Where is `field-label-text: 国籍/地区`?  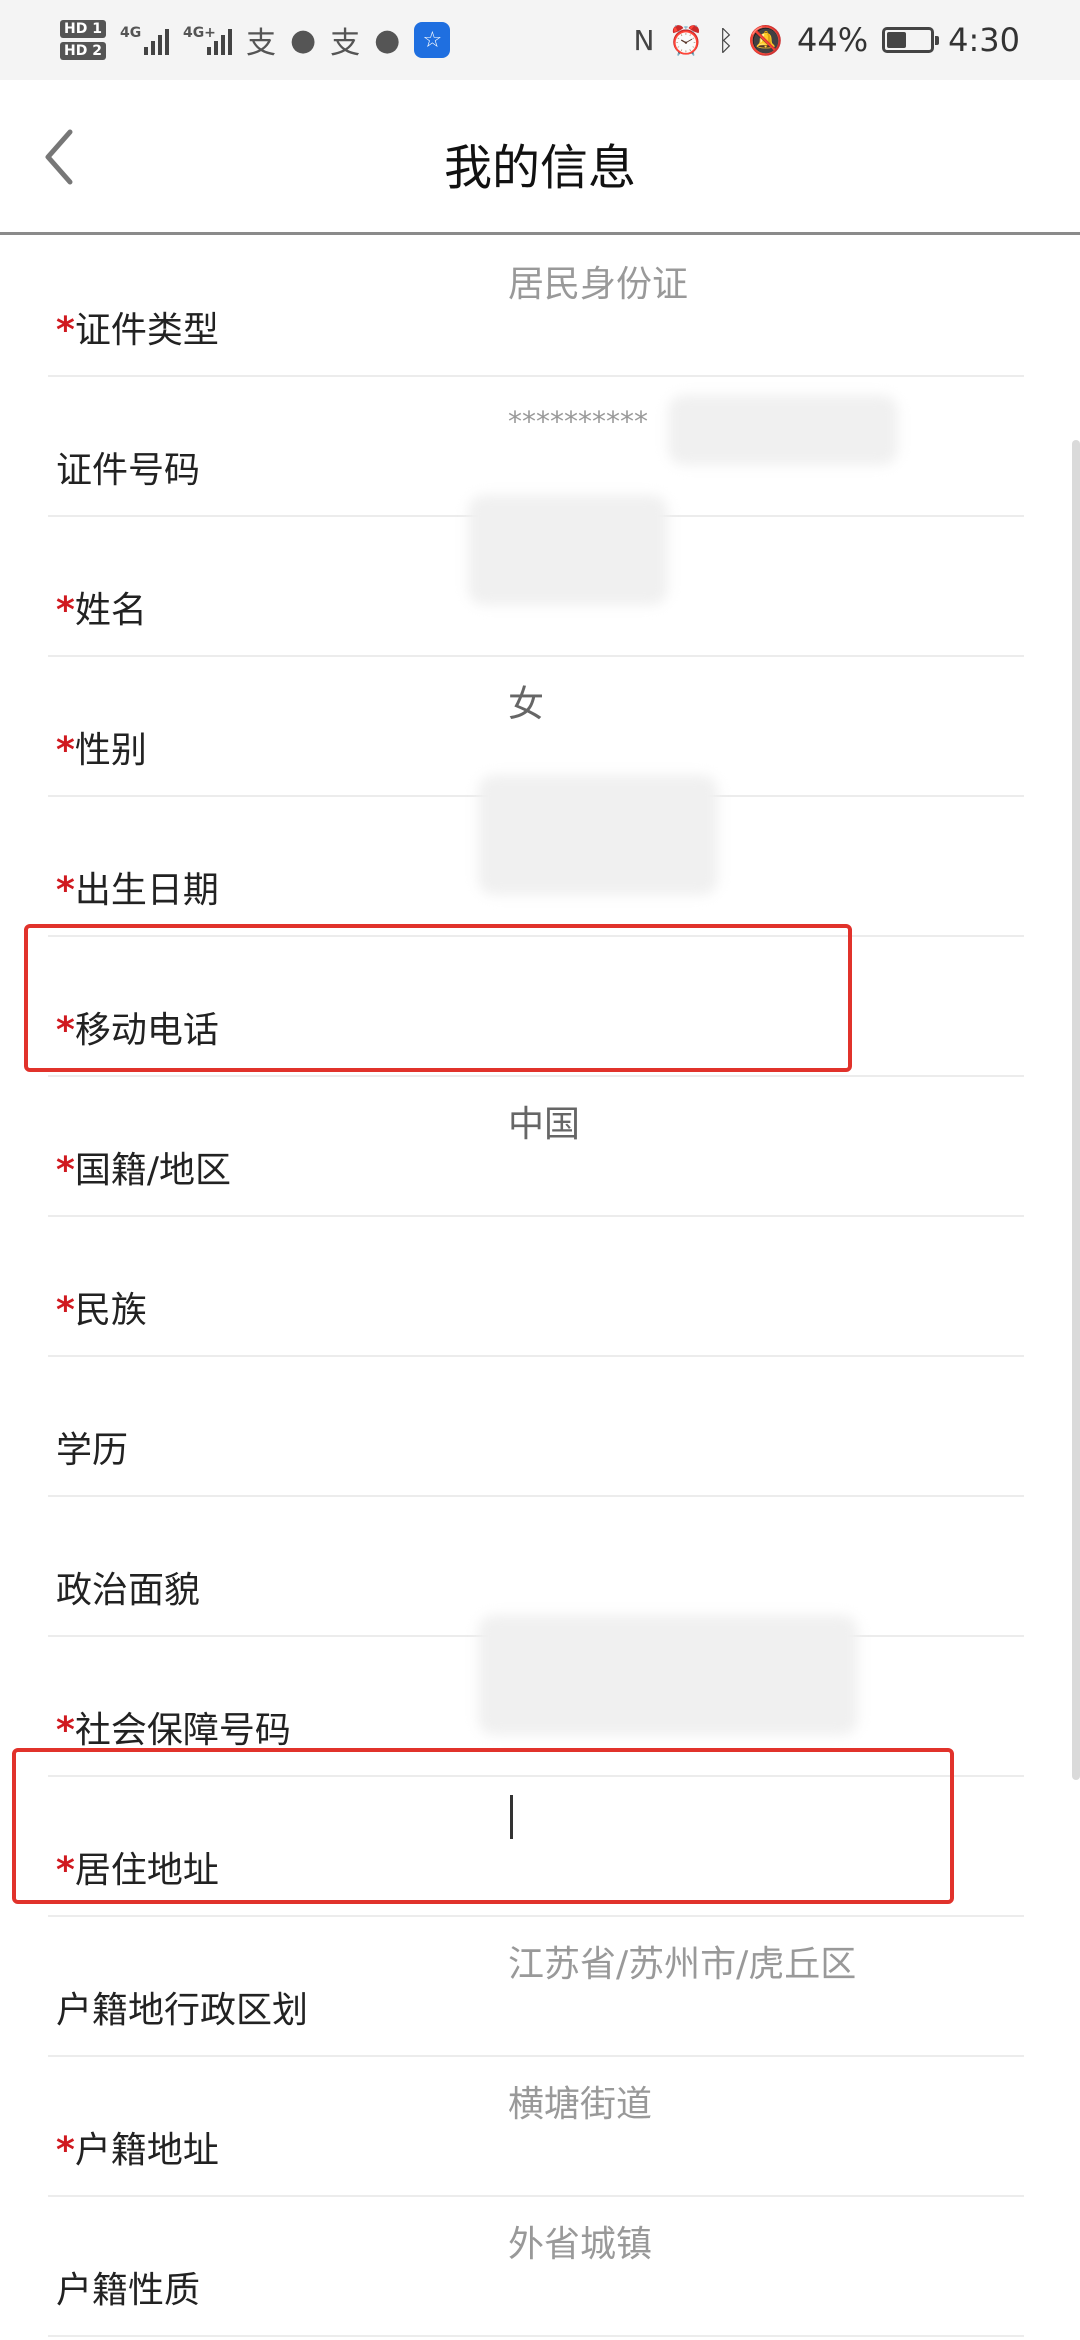 field-label-text: 国籍/地区 is located at coordinates (152, 1170).